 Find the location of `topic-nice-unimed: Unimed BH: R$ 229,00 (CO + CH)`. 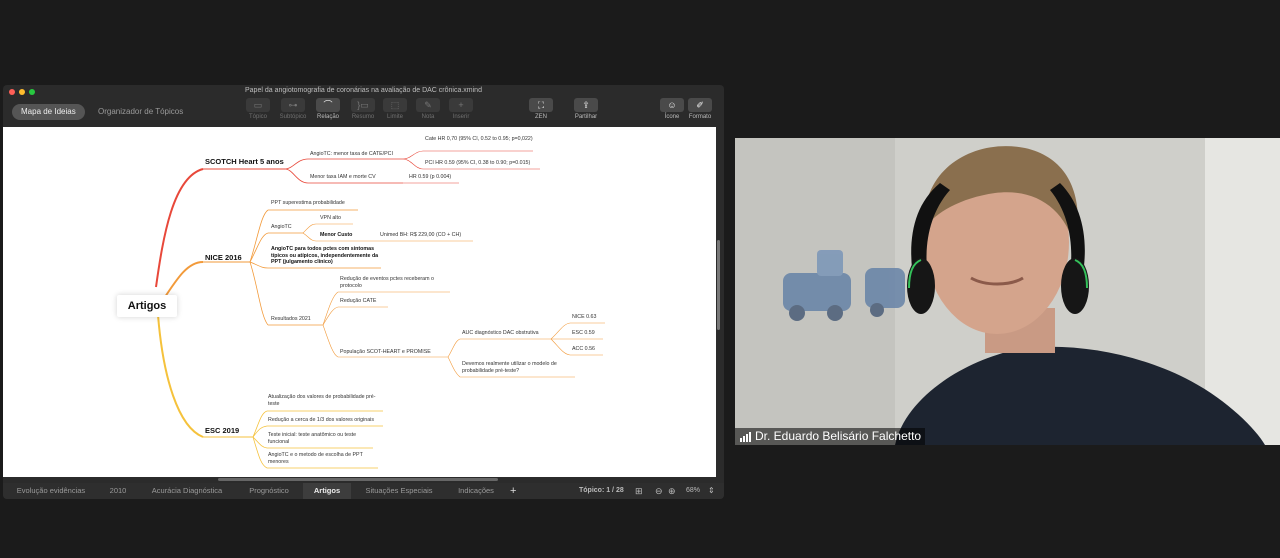

topic-nice-unimed: Unimed BH: R$ 229,00 (CO + CH) is located at coordinates (430, 235).